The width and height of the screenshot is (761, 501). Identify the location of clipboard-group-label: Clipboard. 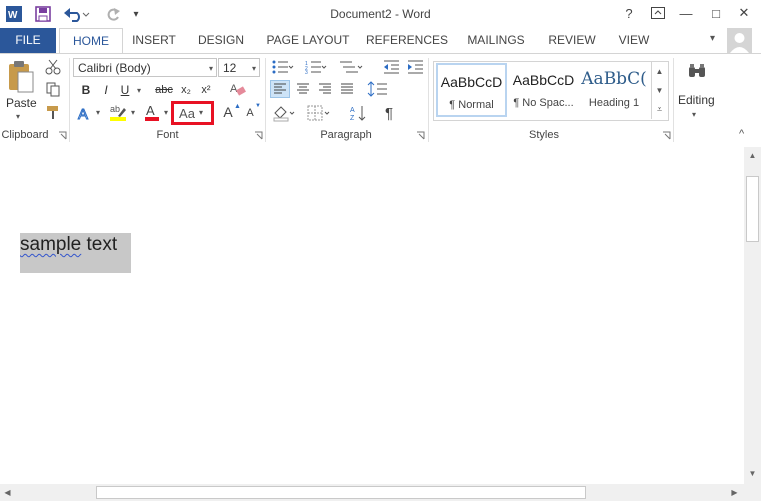
(25, 135).